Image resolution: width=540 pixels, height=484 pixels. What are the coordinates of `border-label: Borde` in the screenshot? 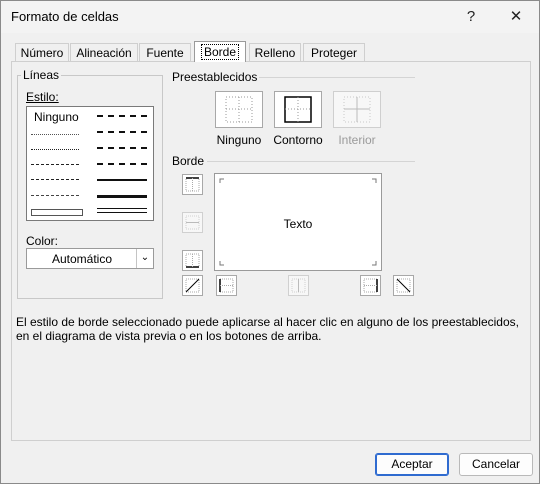 It's located at (188, 161).